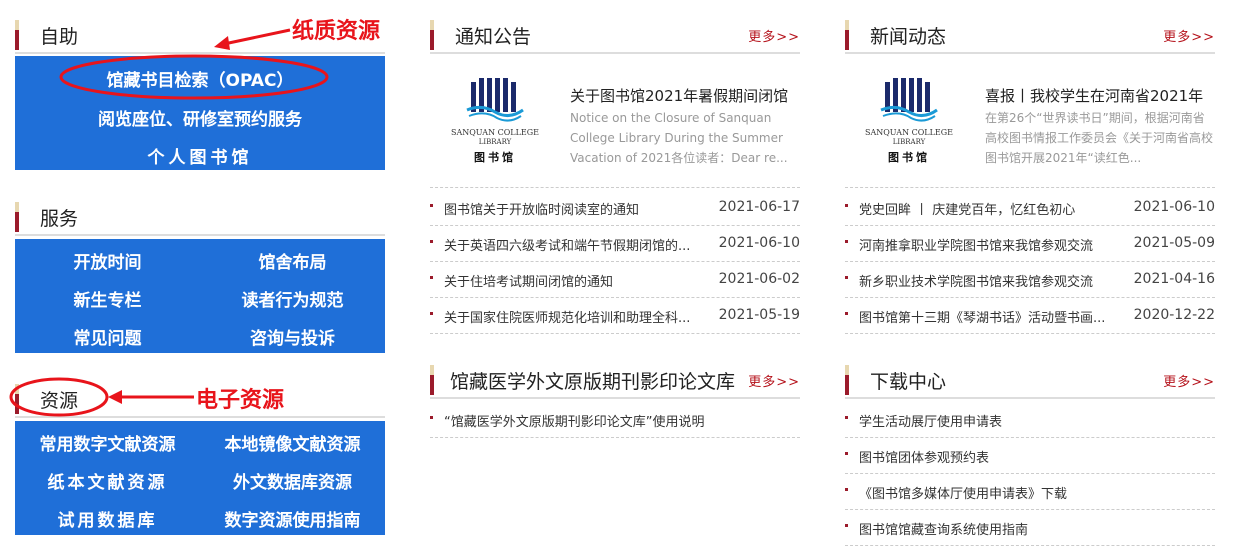  I want to click on notice-header: 通知公告 更多>>, so click(615, 36).